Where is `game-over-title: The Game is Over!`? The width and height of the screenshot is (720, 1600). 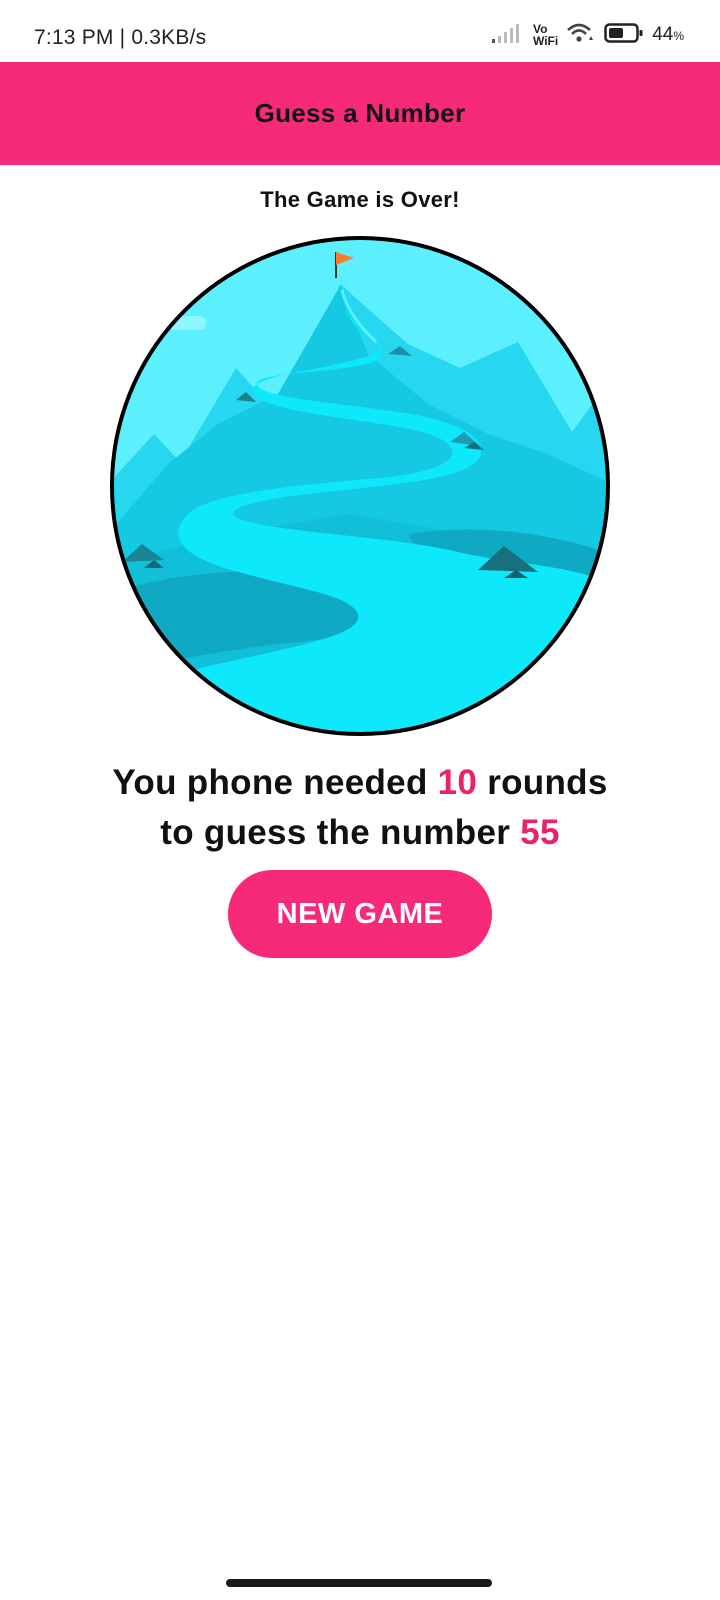 game-over-title: The Game is Over! is located at coordinates (360, 199).